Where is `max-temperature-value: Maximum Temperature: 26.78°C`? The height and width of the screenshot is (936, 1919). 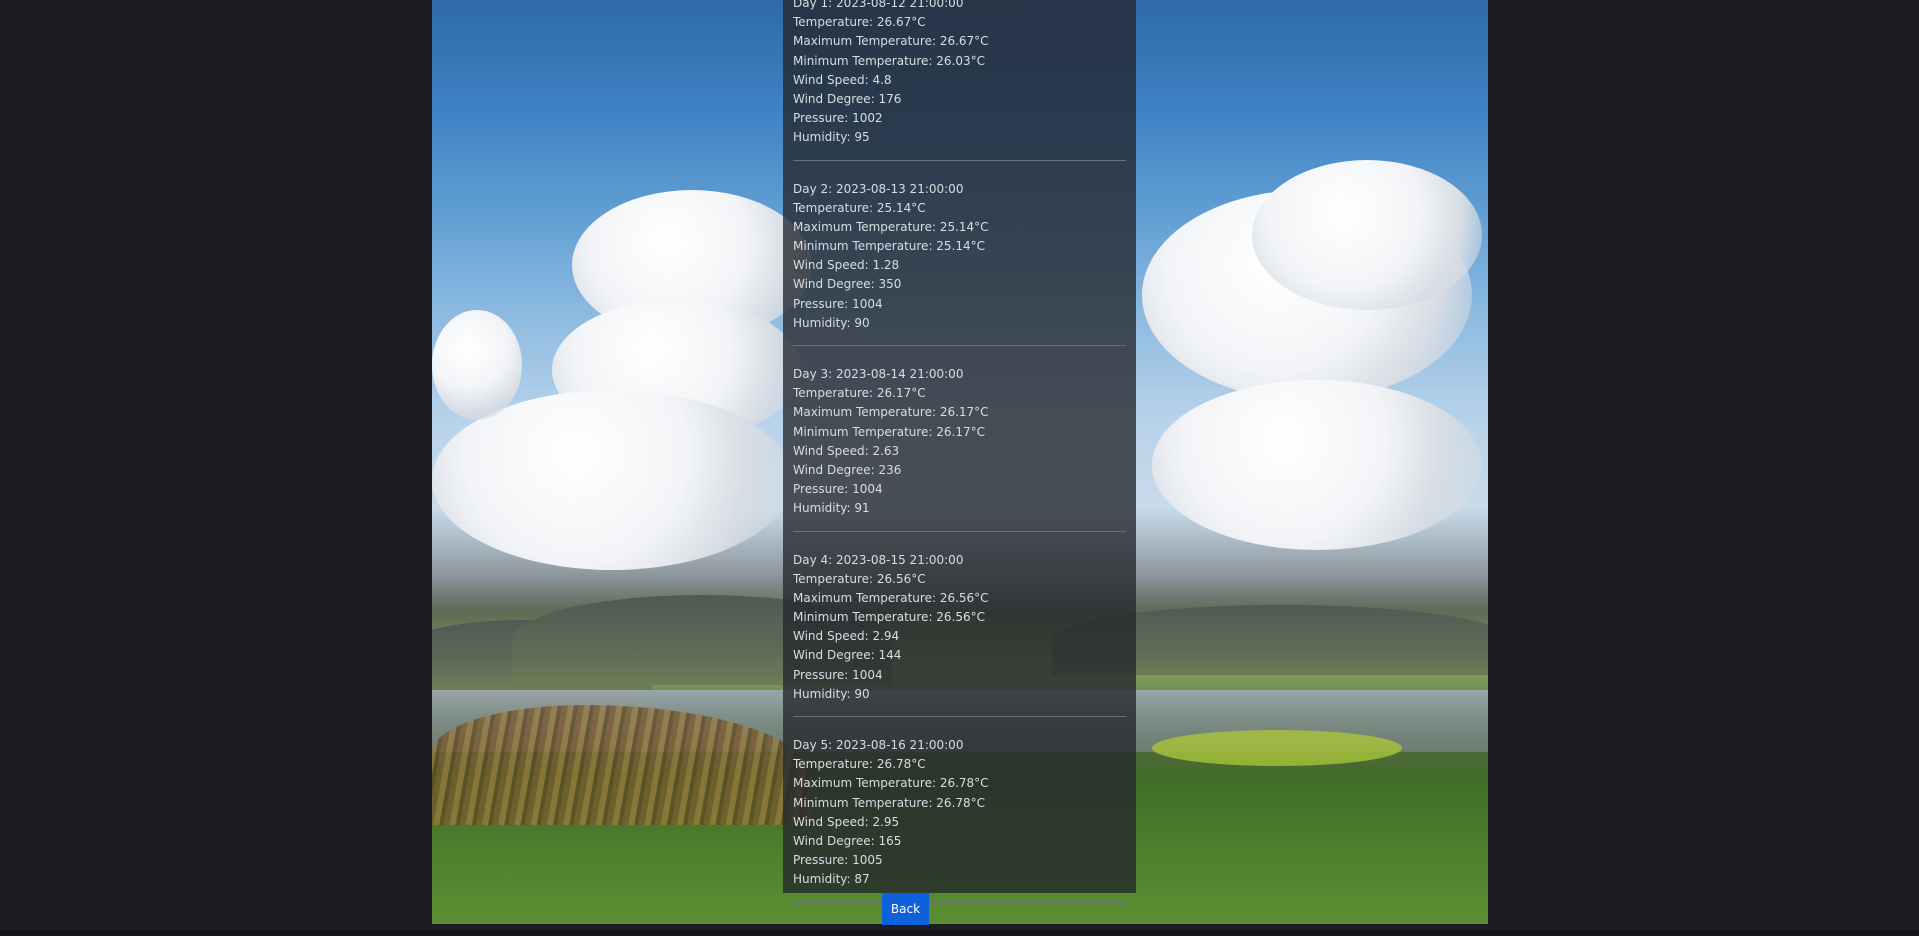
max-temperature-value: Maximum Temperature: 26.78°C is located at coordinates (891, 783).